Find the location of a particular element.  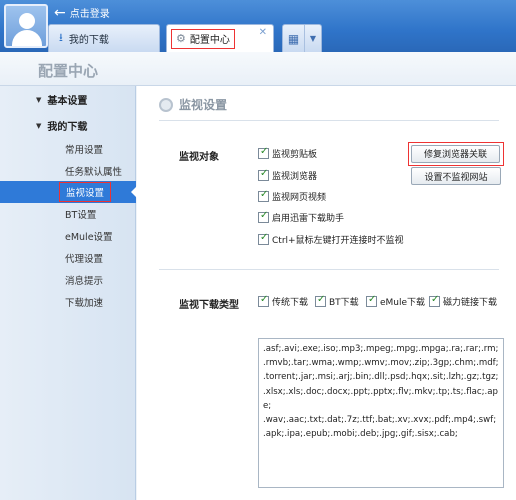

section-heading: 监视设置 is located at coordinates (193, 104).